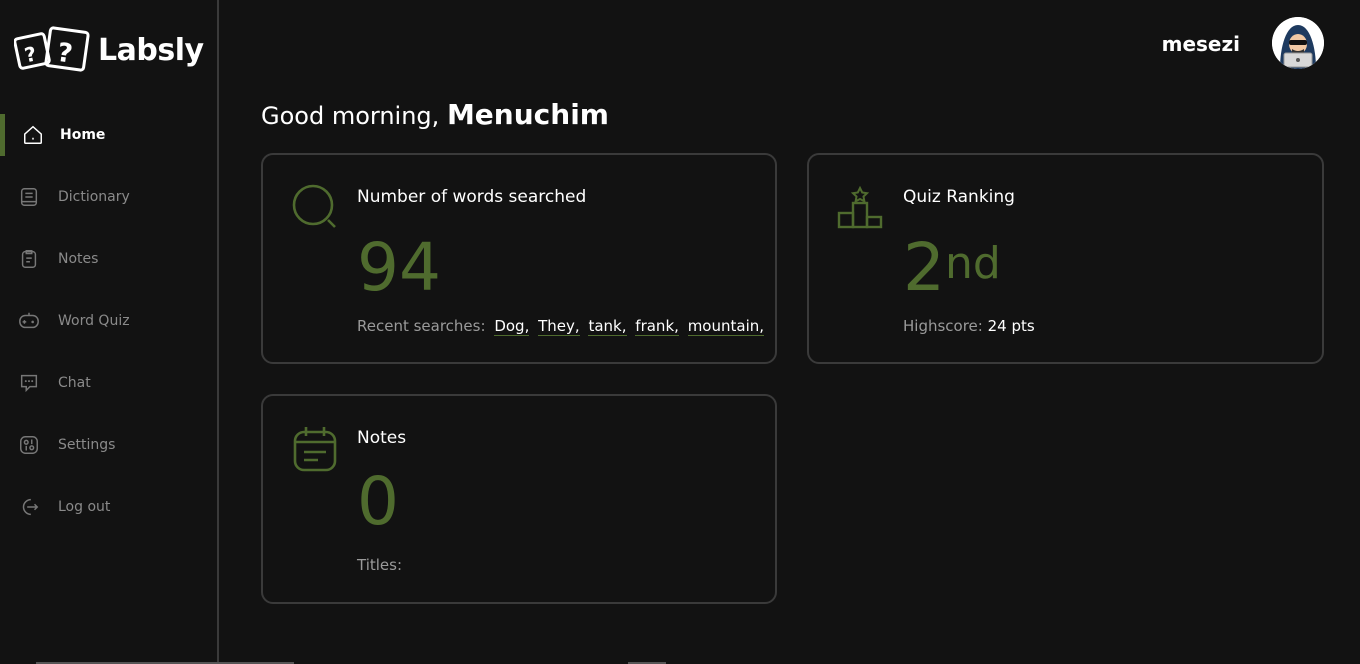  Describe the element at coordinates (860, 207) in the screenshot. I see `podium-icon` at that location.